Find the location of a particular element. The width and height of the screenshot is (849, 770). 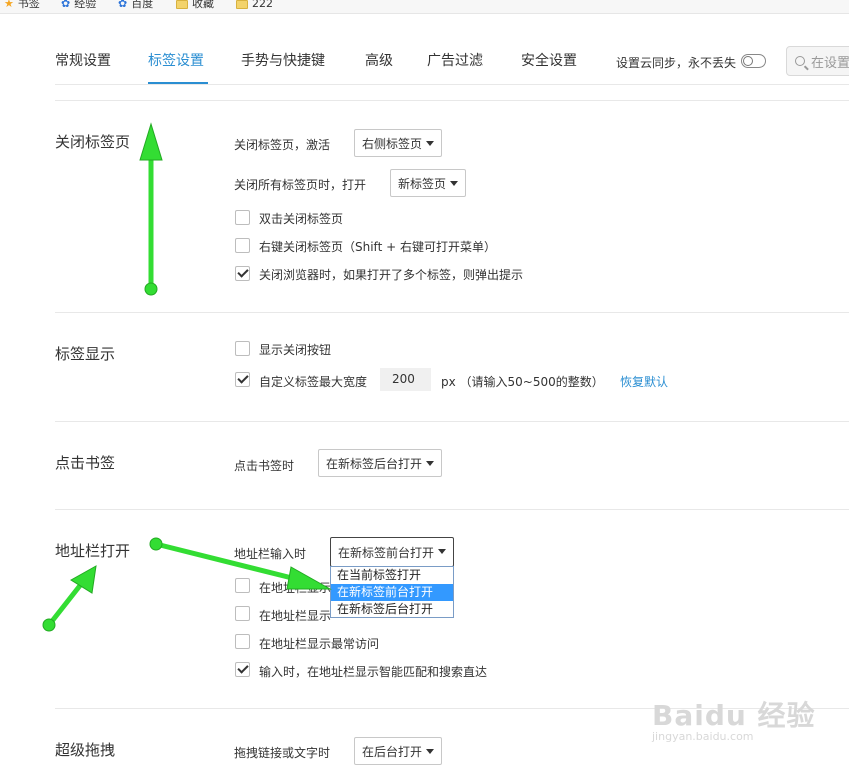

right-click-close-label: 右键关闭标签页（Shift + 右键可打开菜单） is located at coordinates (377, 247).